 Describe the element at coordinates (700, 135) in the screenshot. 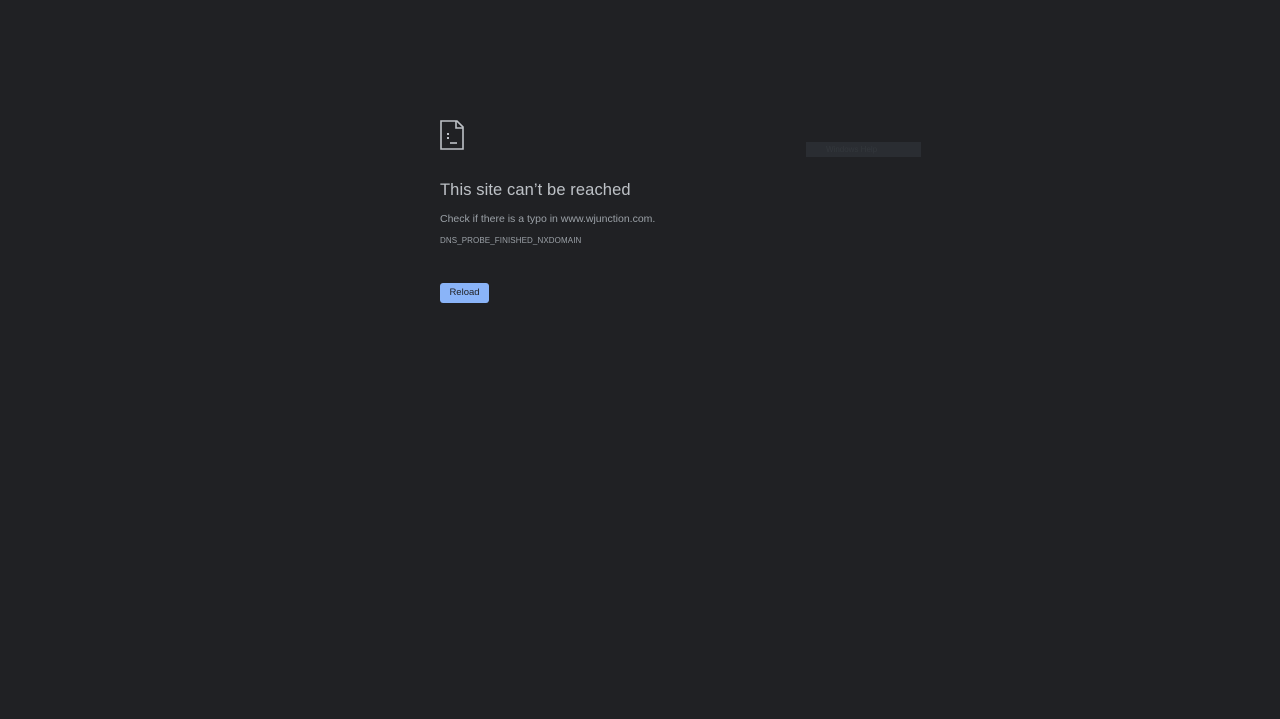

I see `sad-document-icon` at that location.